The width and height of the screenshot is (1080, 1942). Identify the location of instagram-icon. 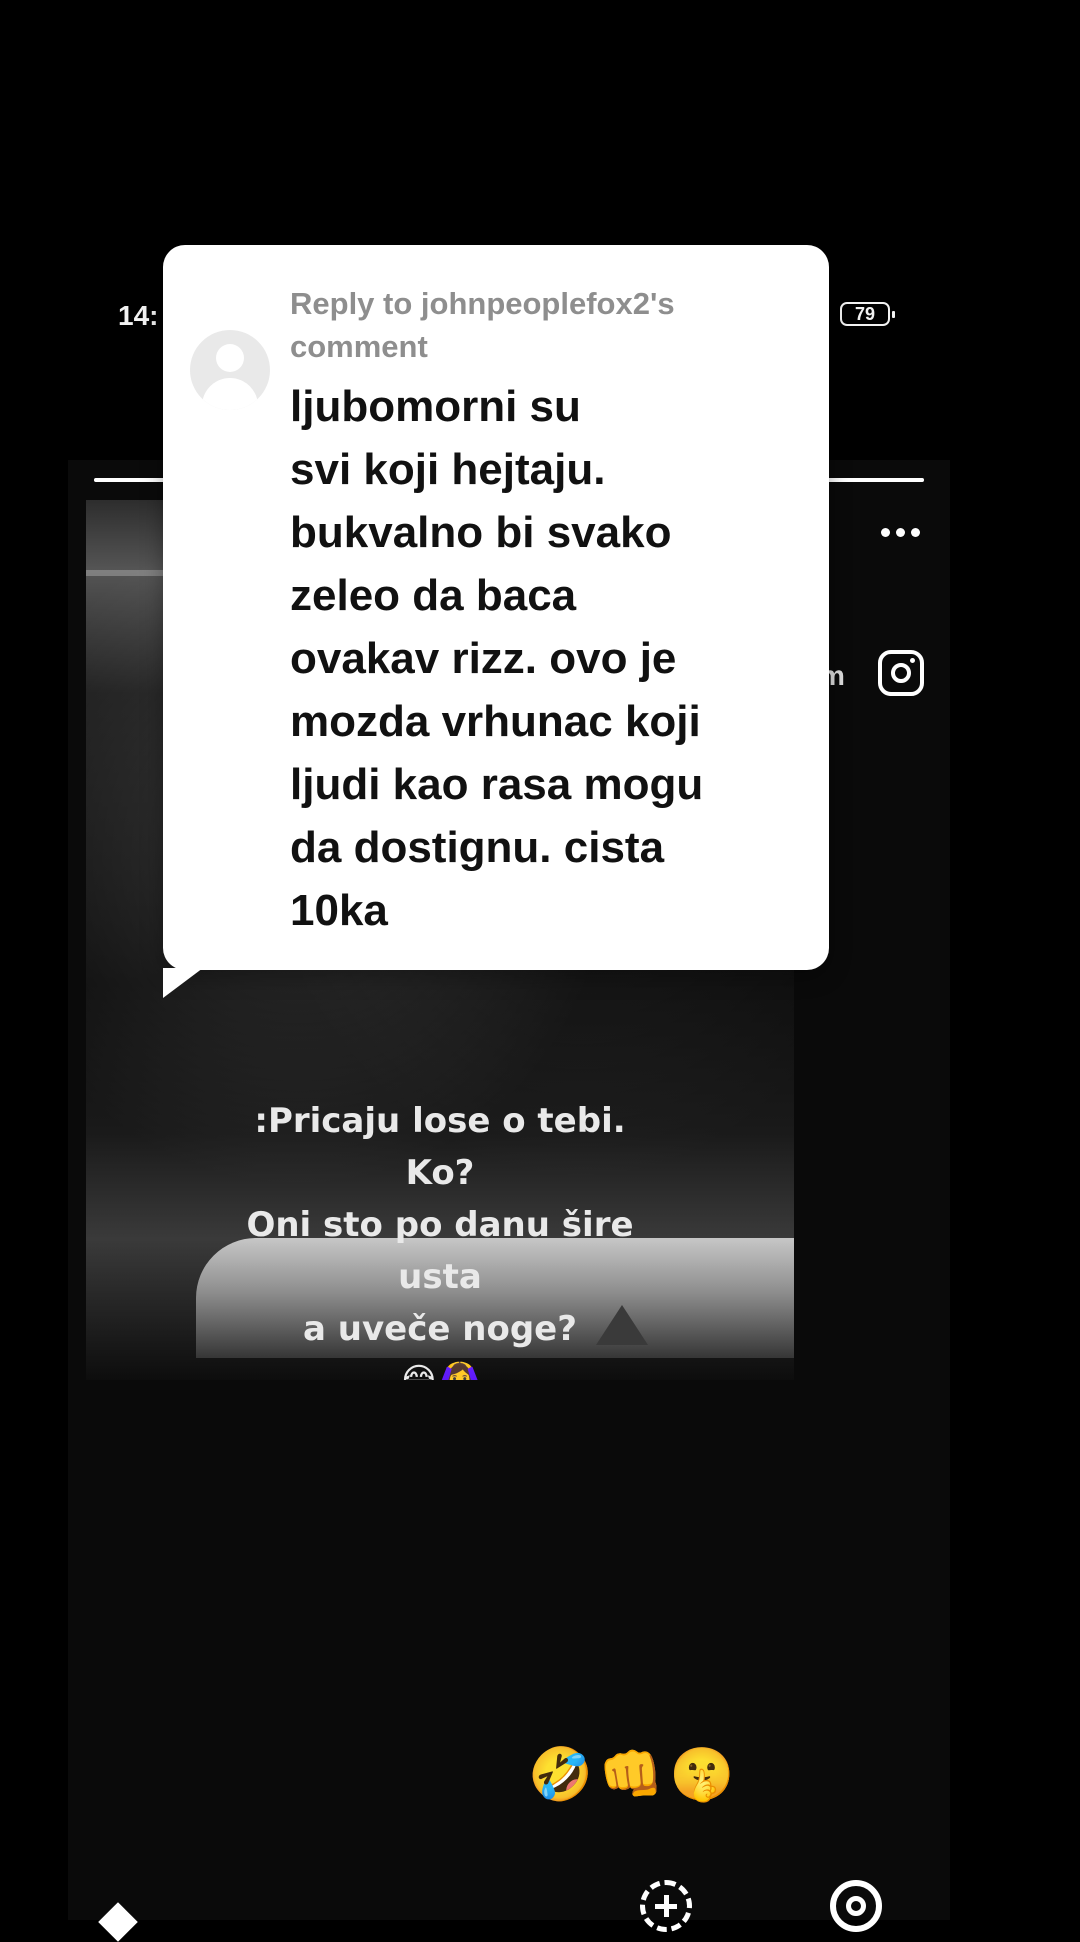
(901, 673).